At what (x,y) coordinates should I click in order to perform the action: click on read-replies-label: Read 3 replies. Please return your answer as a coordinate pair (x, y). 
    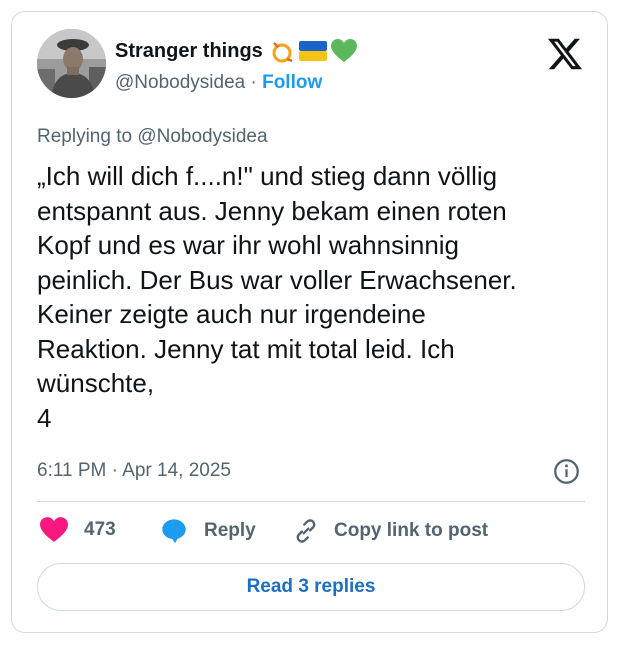
    Looking at the image, I should click on (311, 586).